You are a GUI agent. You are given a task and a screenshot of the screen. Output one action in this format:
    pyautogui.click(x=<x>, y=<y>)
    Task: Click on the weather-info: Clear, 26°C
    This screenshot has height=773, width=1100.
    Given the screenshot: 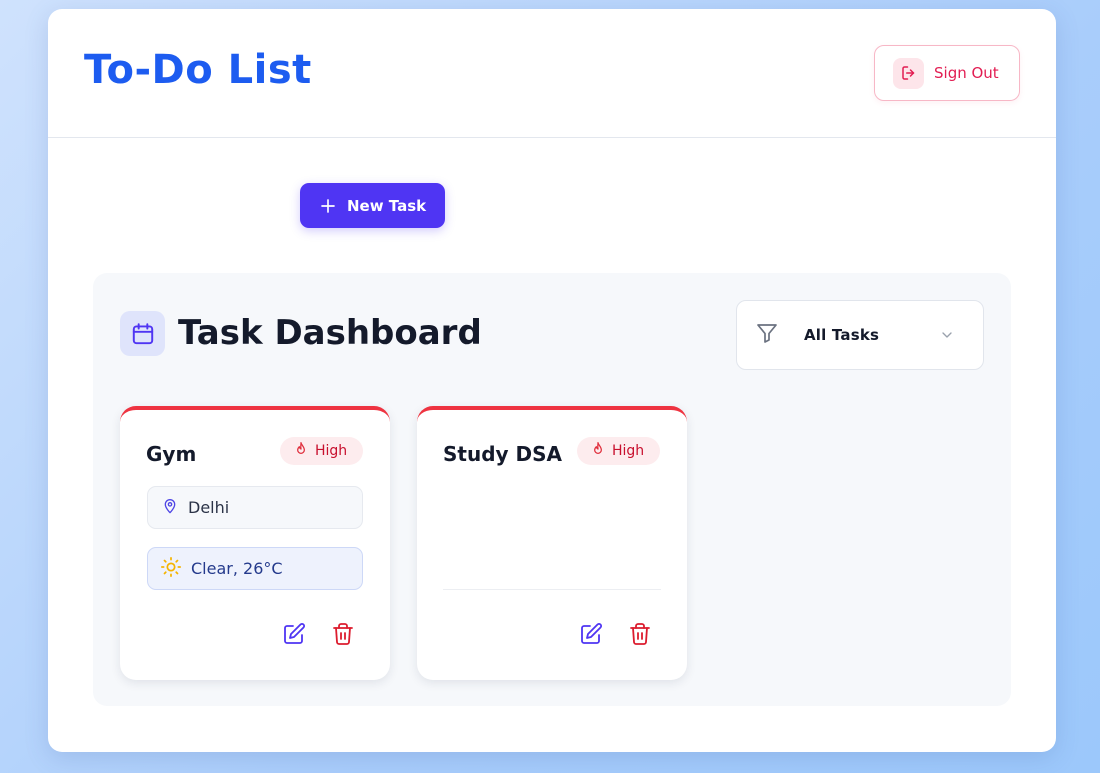 What is the action you would take?
    pyautogui.click(x=255, y=568)
    